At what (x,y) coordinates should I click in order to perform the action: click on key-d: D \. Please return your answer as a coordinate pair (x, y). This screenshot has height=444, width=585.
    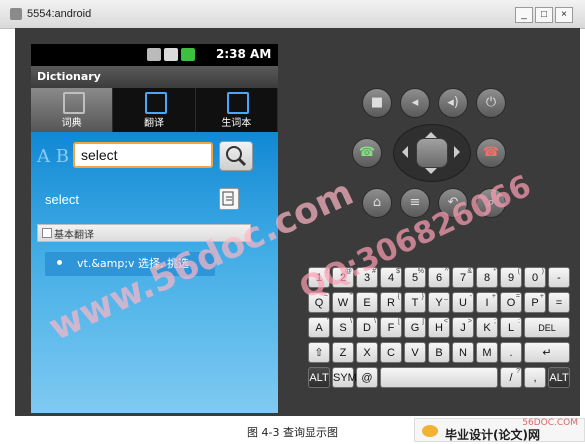
    Looking at the image, I should click on (367, 327).